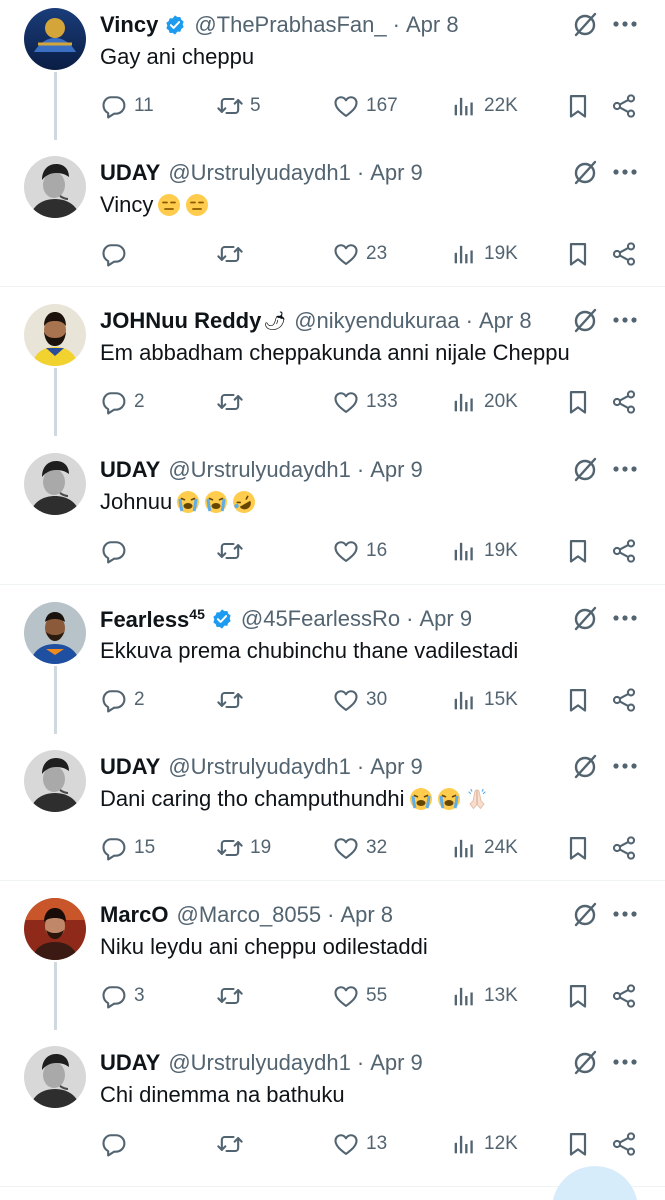 Image resolution: width=665 pixels, height=1200 pixels. I want to click on like-button: 55, so click(359, 996).